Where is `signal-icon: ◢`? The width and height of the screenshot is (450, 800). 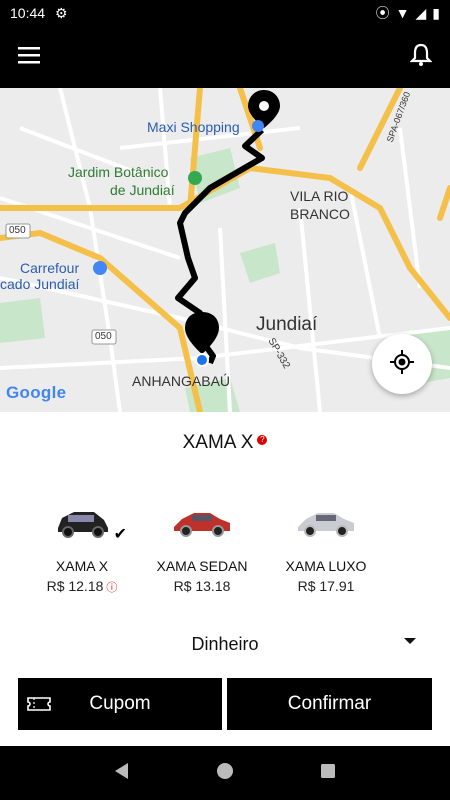
signal-icon: ◢ is located at coordinates (421, 12).